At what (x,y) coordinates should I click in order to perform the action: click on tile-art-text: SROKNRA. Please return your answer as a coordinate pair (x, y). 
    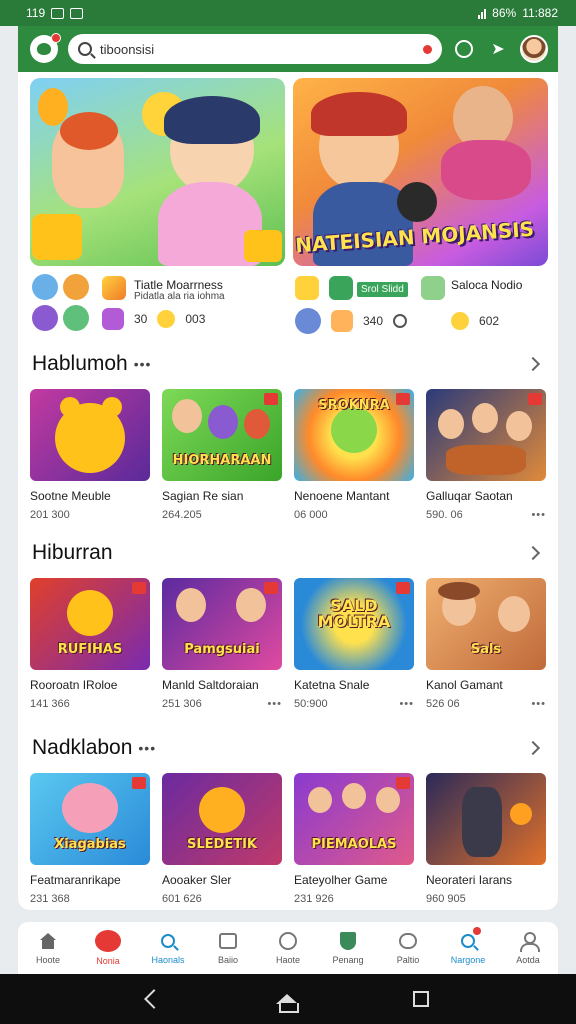
    Looking at the image, I should click on (354, 405).